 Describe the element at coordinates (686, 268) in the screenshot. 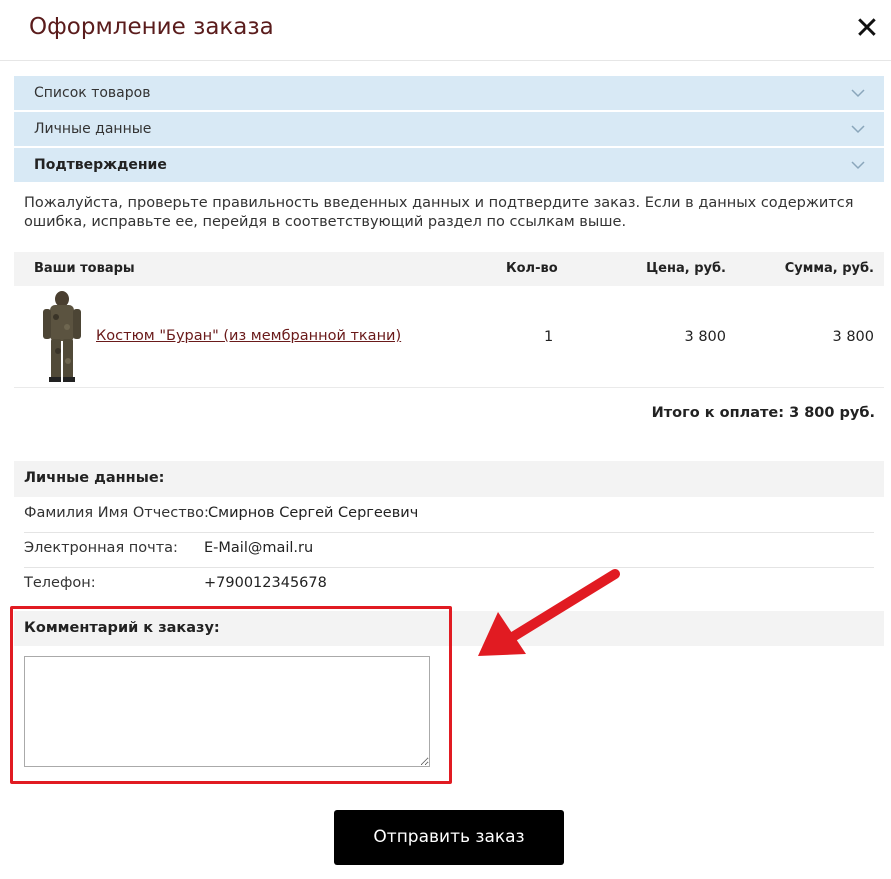

I see `column-header-price: Цена, руб.` at that location.